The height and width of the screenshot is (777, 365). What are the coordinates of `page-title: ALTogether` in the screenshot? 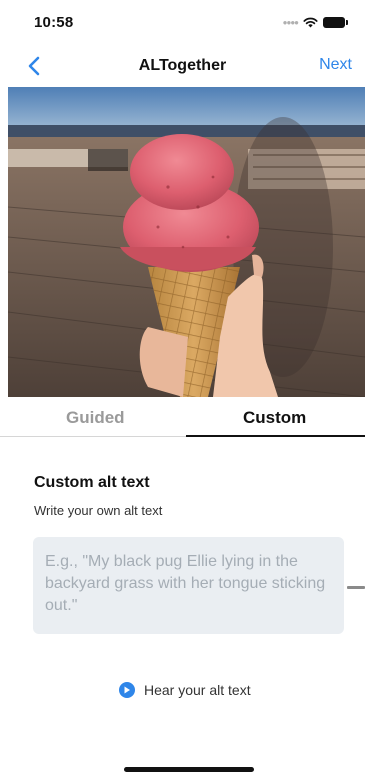 It's located at (182, 65).